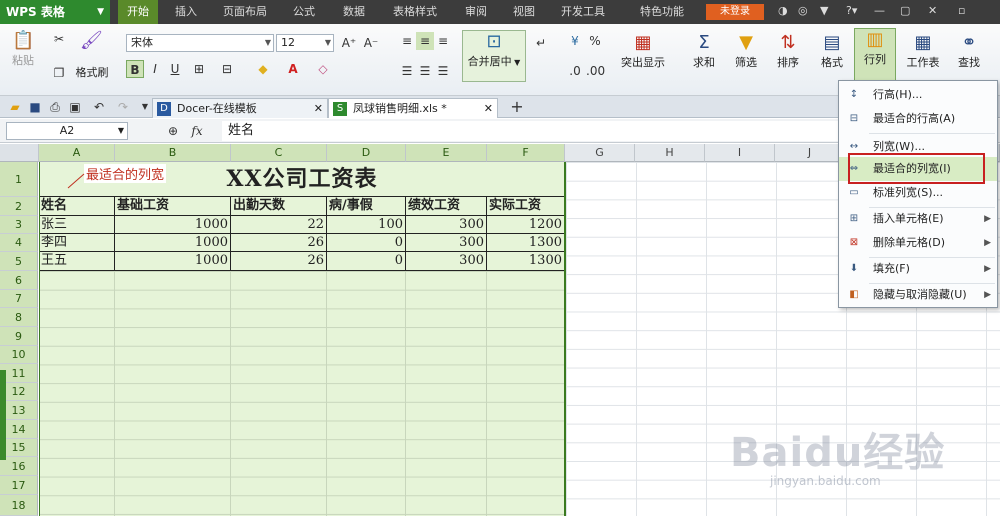  Describe the element at coordinates (810, 153) in the screenshot. I see `column-header-j: J` at that location.